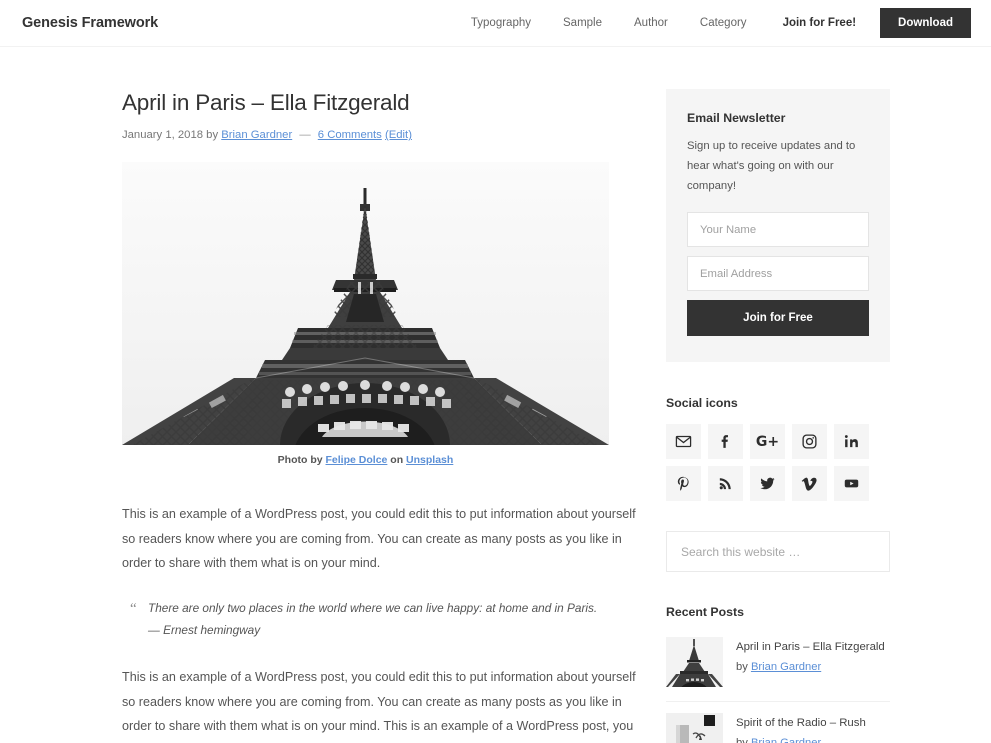 This screenshot has height=743, width=991. Describe the element at coordinates (778, 463) in the screenshot. I see `social-icon-grid: G+` at that location.